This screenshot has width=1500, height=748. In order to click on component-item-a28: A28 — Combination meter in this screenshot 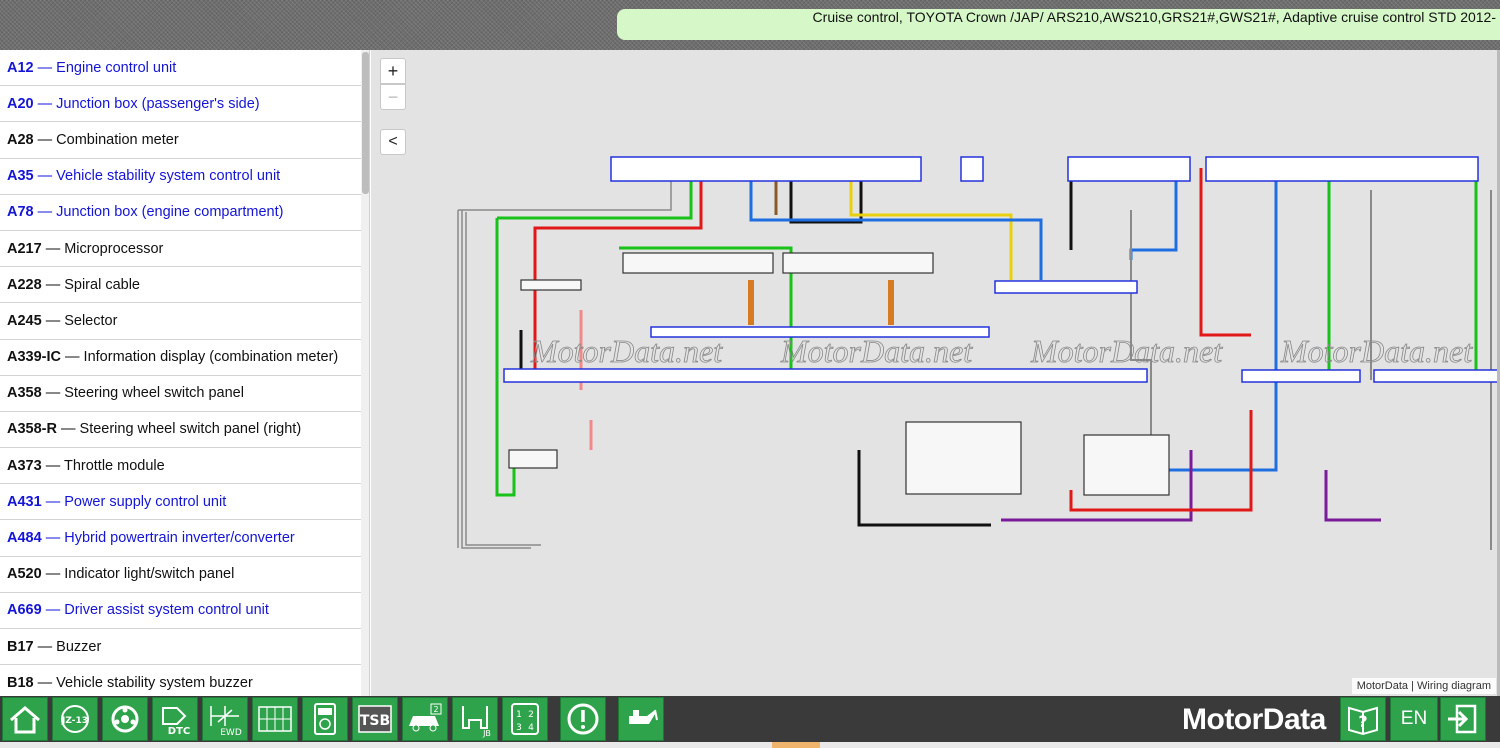, I will do `click(180, 140)`.